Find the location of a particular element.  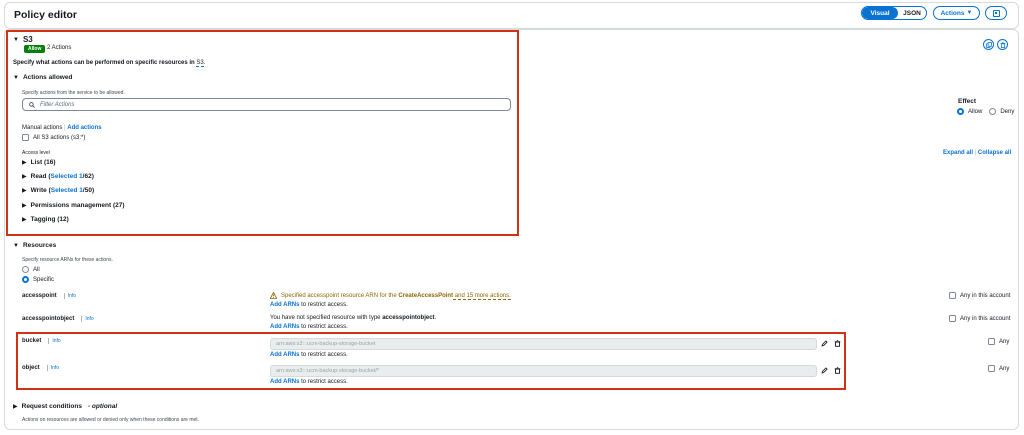

access-level-group: ▶ Tagging (12) is located at coordinates (45, 219).